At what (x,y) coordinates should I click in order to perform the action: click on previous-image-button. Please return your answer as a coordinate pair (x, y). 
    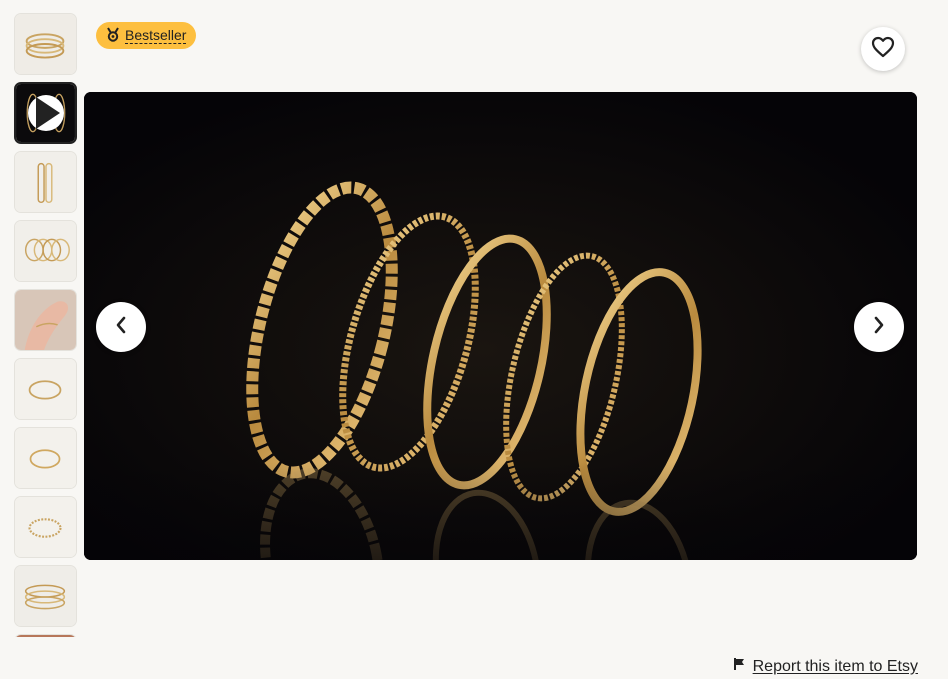
    Looking at the image, I should click on (121, 327).